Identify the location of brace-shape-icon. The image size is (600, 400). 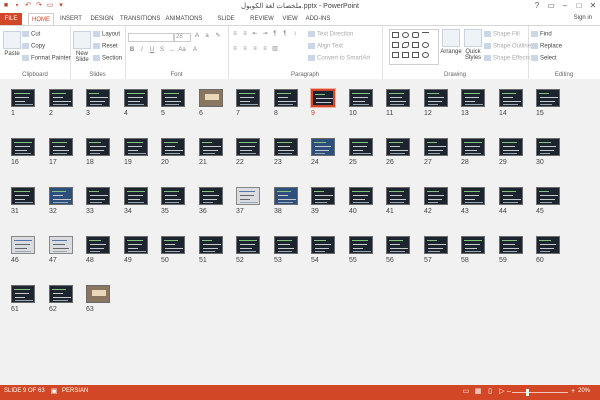
(405, 55).